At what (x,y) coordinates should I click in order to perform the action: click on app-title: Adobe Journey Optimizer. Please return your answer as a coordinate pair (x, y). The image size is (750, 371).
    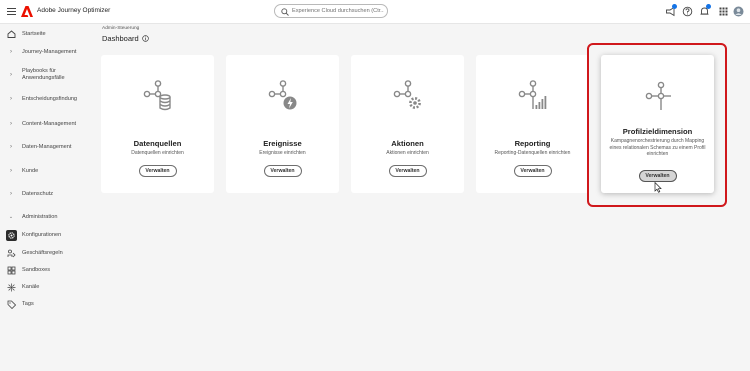
    Looking at the image, I should click on (73, 10).